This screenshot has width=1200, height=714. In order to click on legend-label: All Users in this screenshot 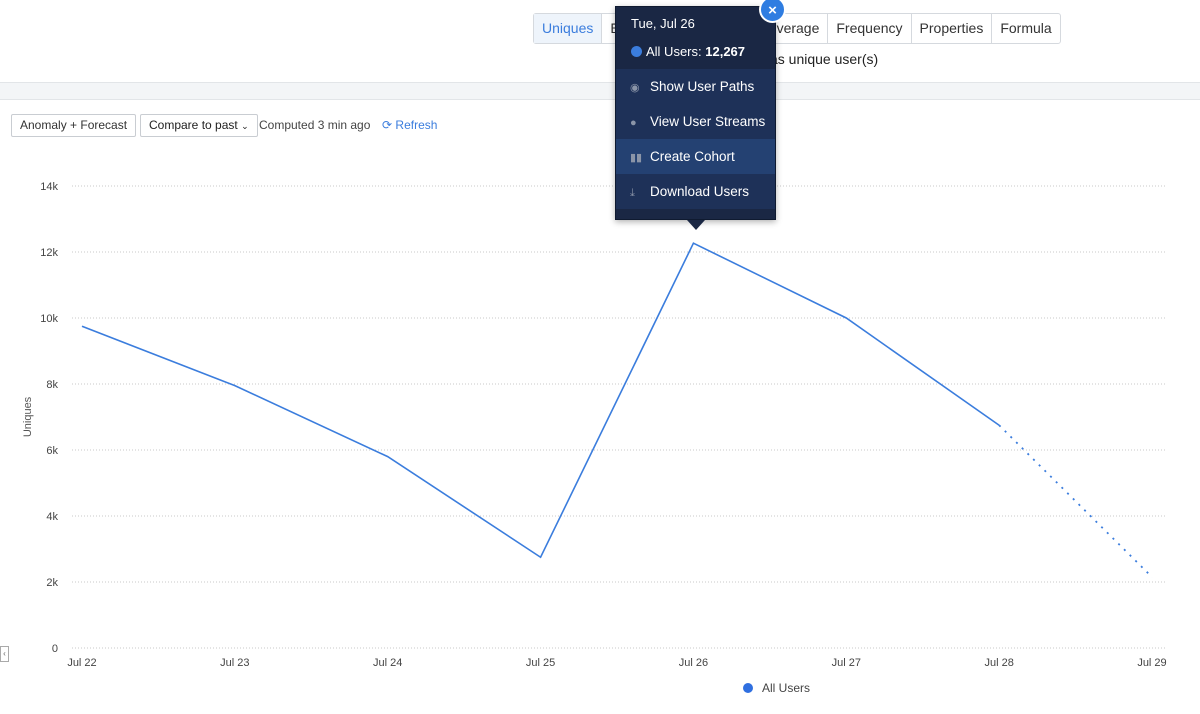, I will do `click(786, 688)`.